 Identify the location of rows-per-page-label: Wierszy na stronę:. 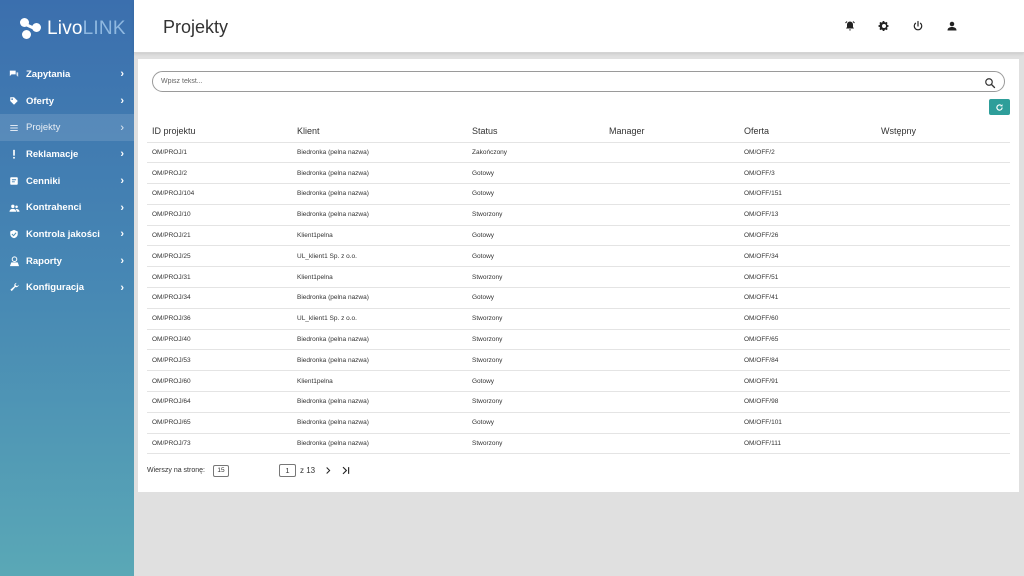
(176, 470).